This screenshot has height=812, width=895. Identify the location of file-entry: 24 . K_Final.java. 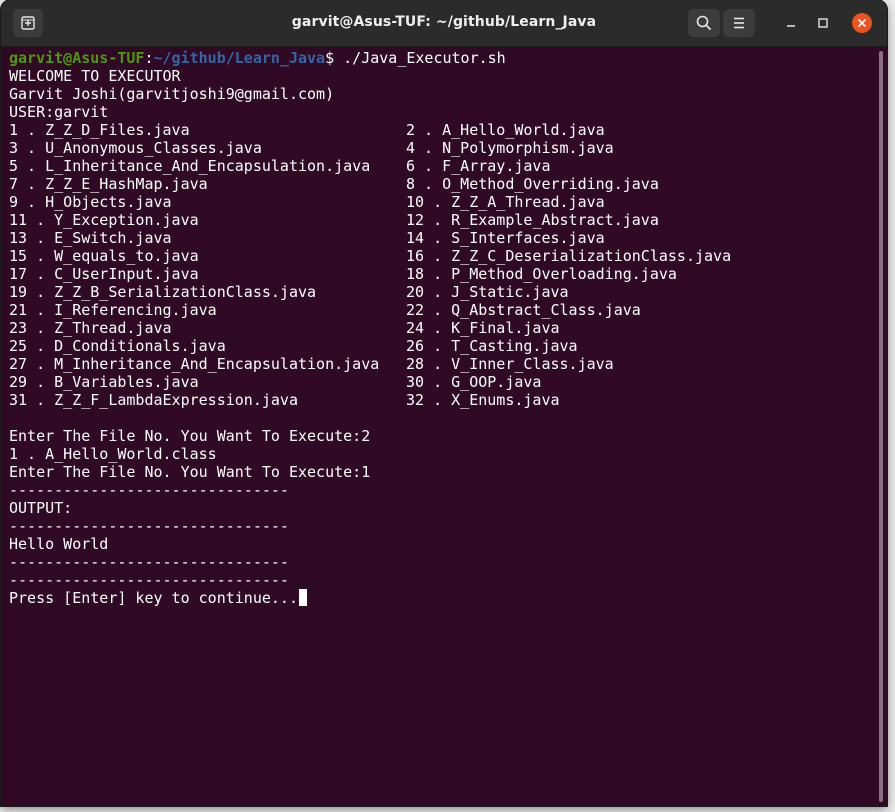
(483, 328).